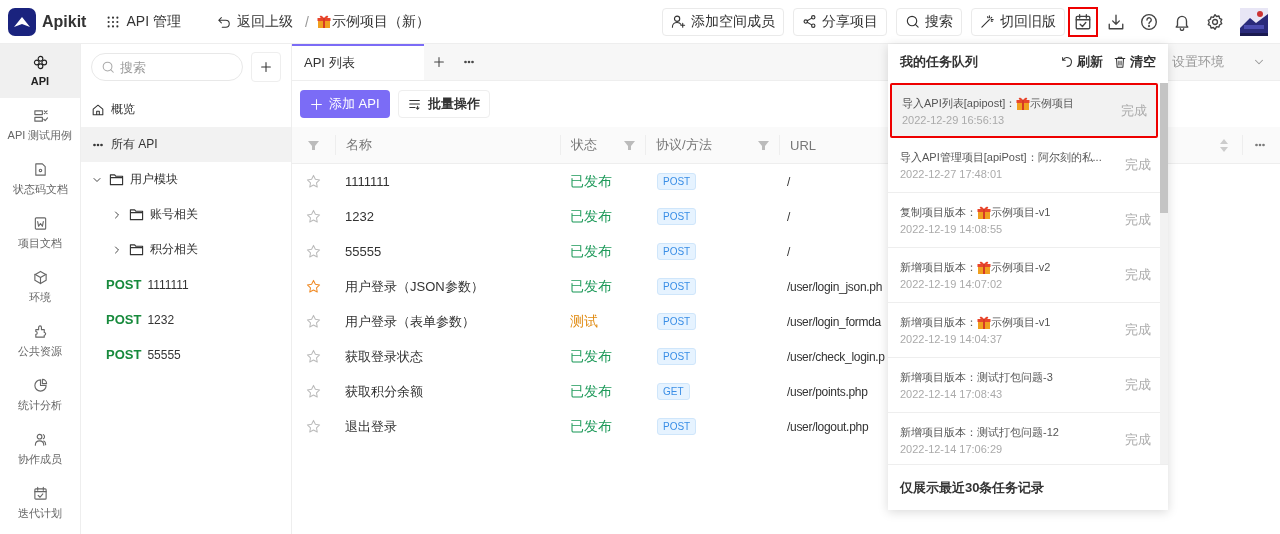 The width and height of the screenshot is (1280, 534). What do you see at coordinates (40, 449) in the screenshot?
I see `nav-item: 协作成员` at bounding box center [40, 449].